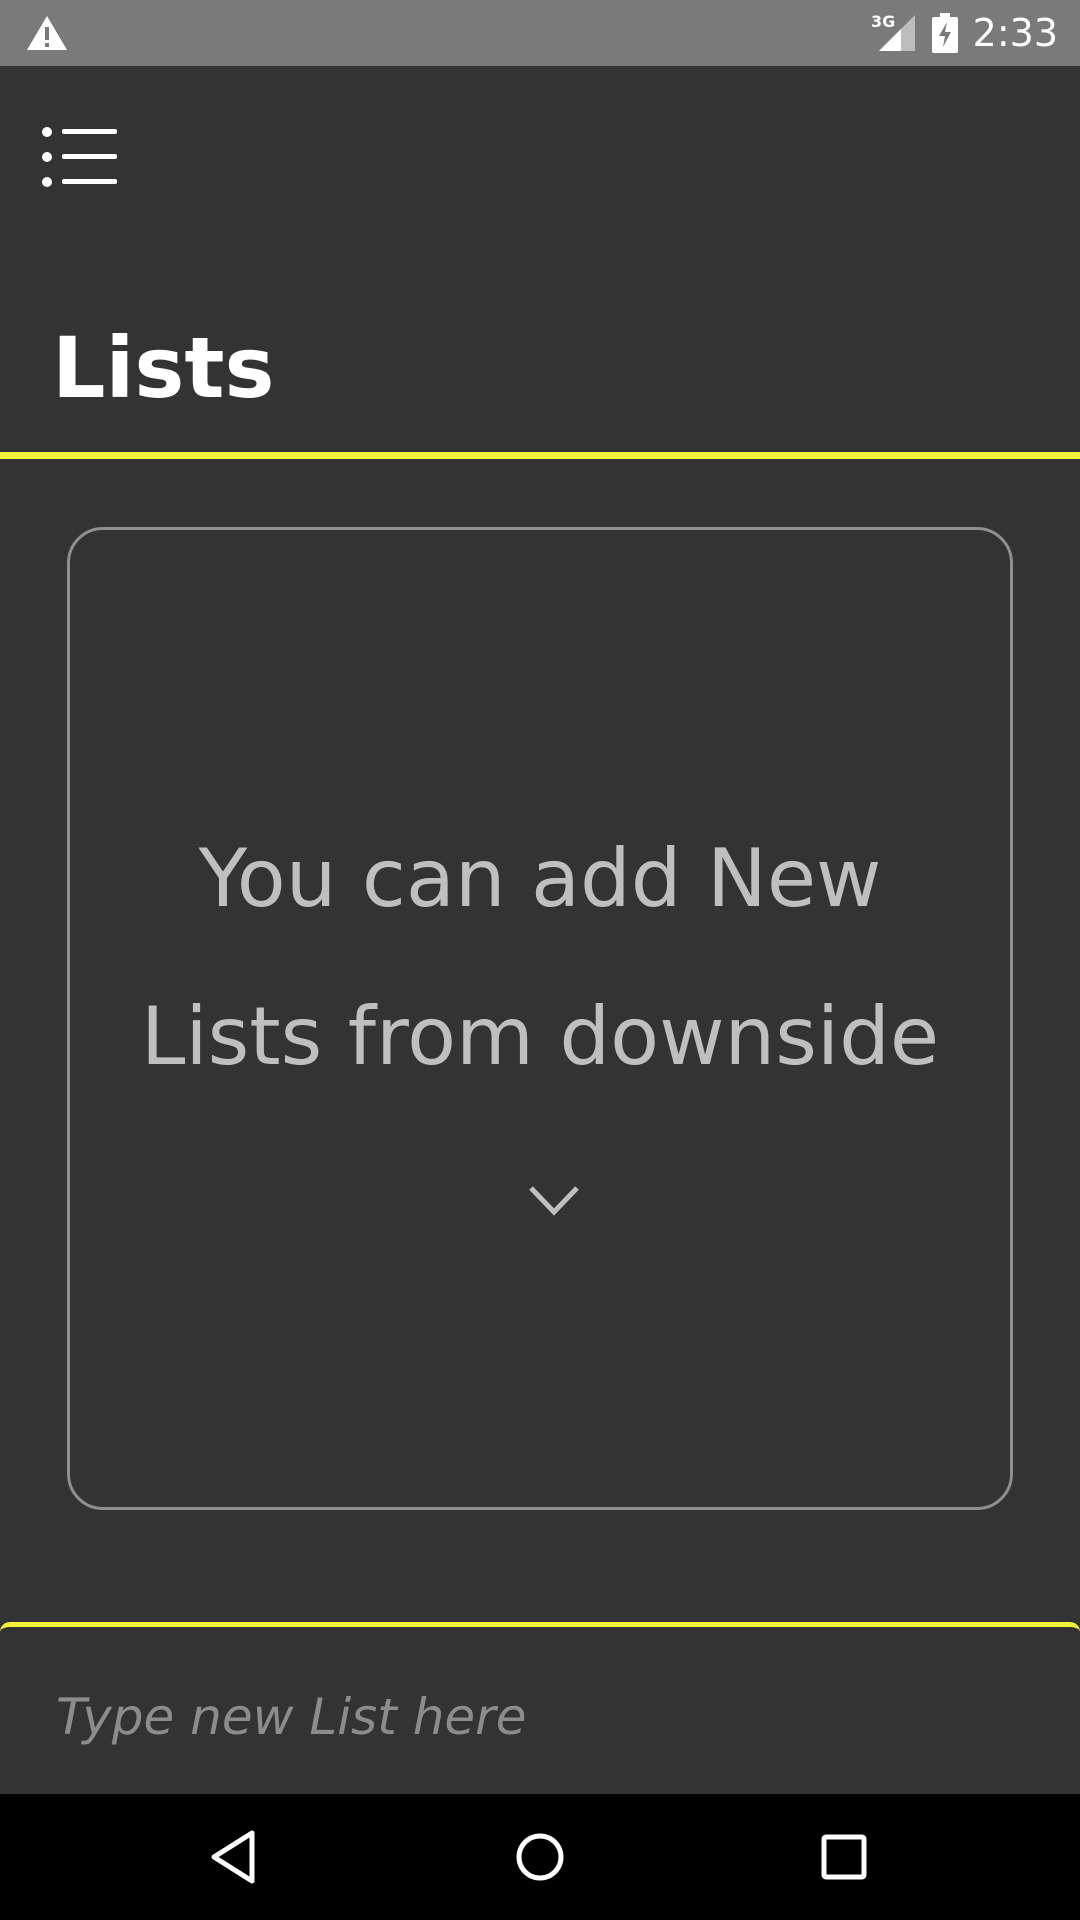 The width and height of the screenshot is (1080, 1920). I want to click on new-list-input-area, so click(540, 1708).